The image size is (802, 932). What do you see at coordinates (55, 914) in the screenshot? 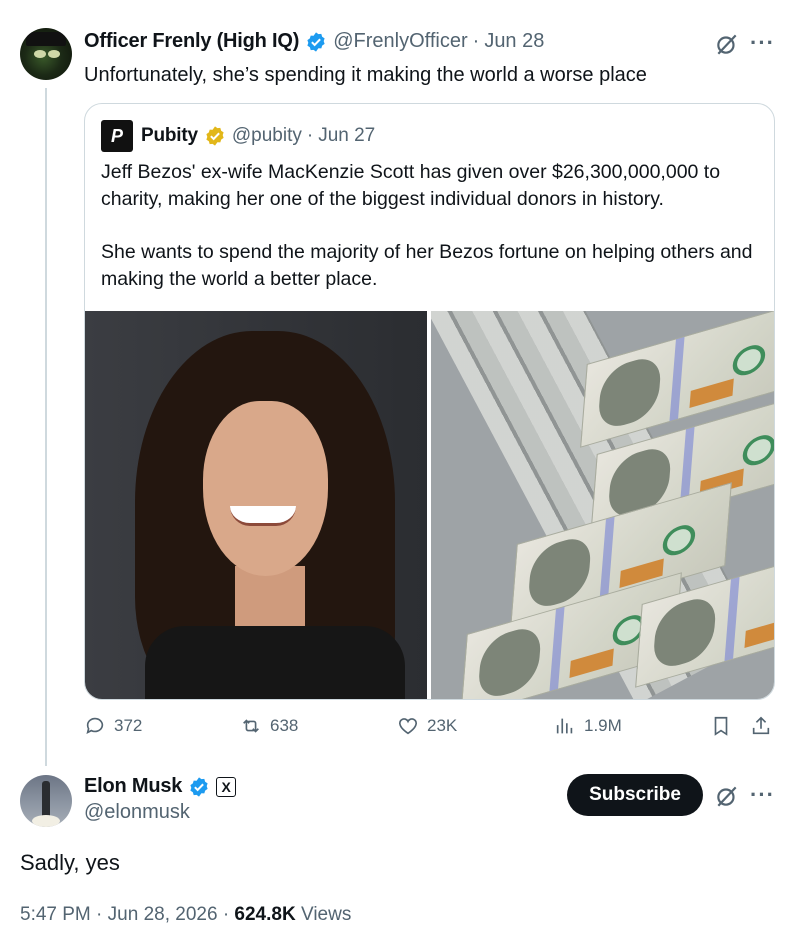
I see `tweet-time: 5:47 PM` at bounding box center [55, 914].